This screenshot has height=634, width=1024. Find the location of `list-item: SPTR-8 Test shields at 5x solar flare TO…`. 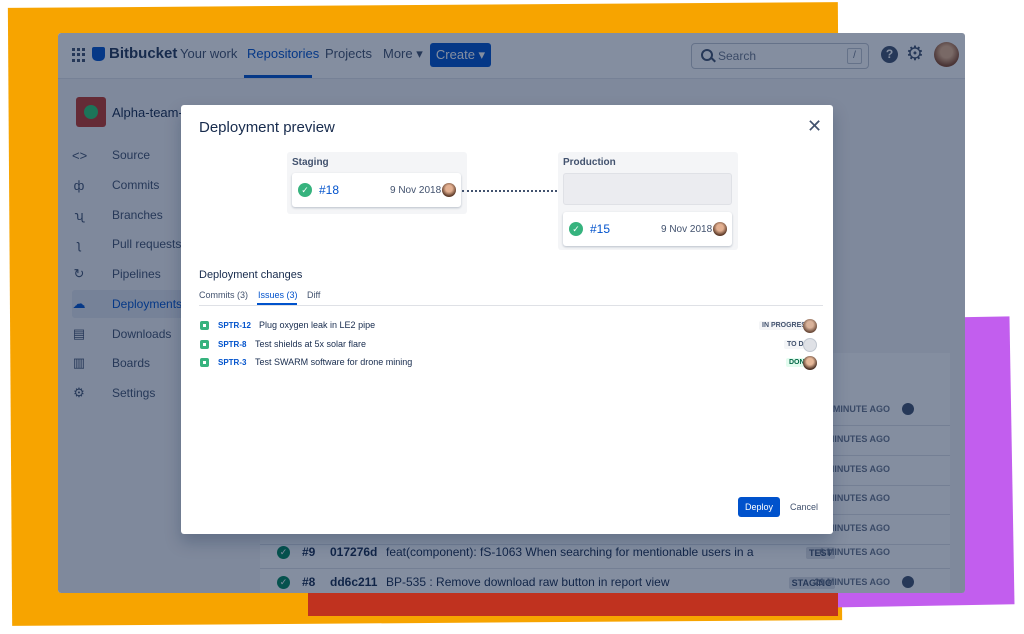

list-item: SPTR-8 Test shields at 5x solar flare TO… is located at coordinates (512, 346).